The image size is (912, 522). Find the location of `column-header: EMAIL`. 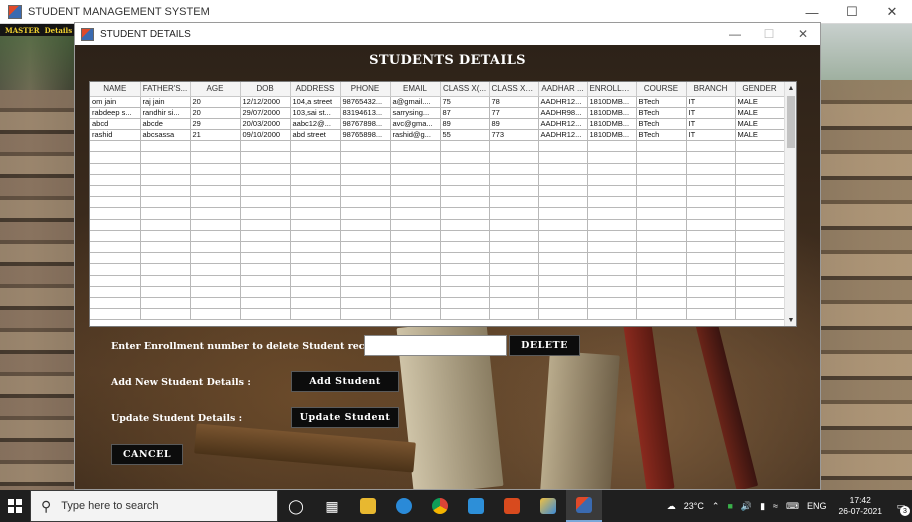

column-header: EMAIL is located at coordinates (415, 89).